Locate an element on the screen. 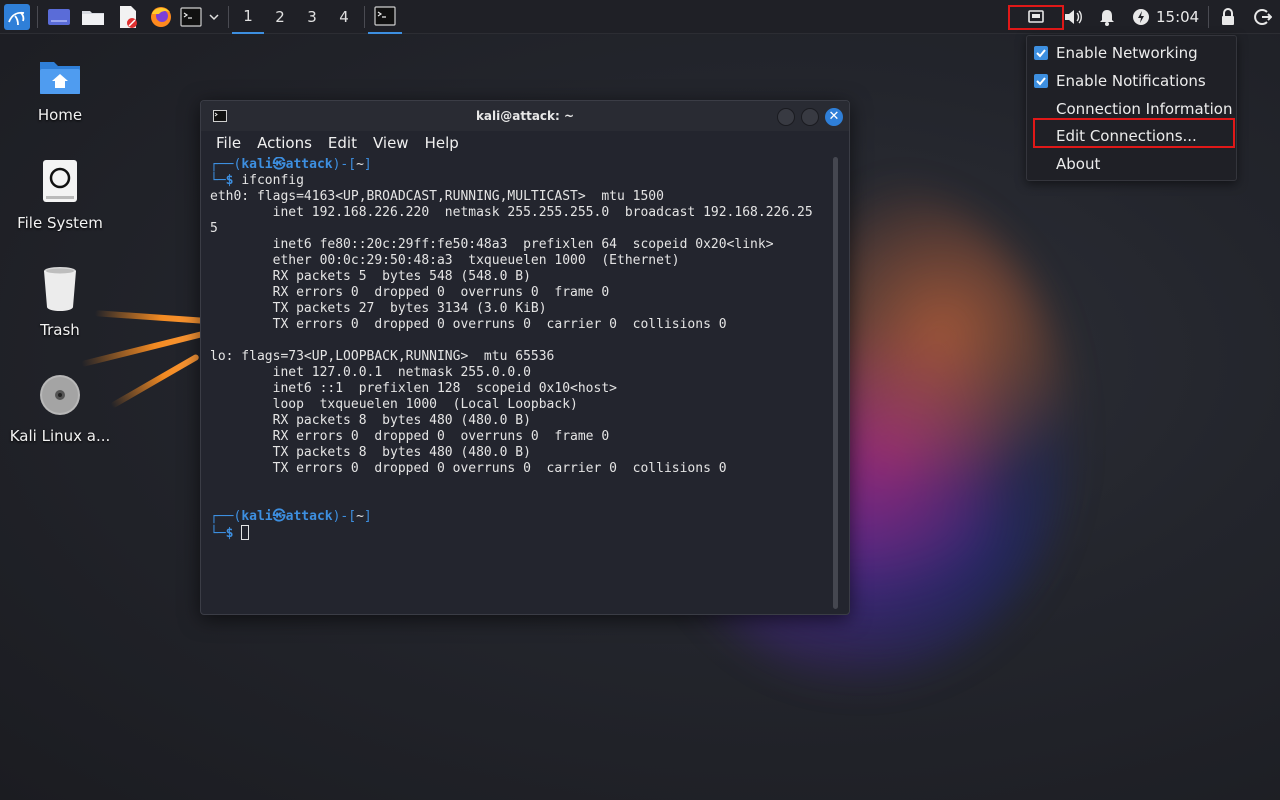 Image resolution: width=1280 pixels, height=800 pixels. lock-icon is located at coordinates (1228, 16).